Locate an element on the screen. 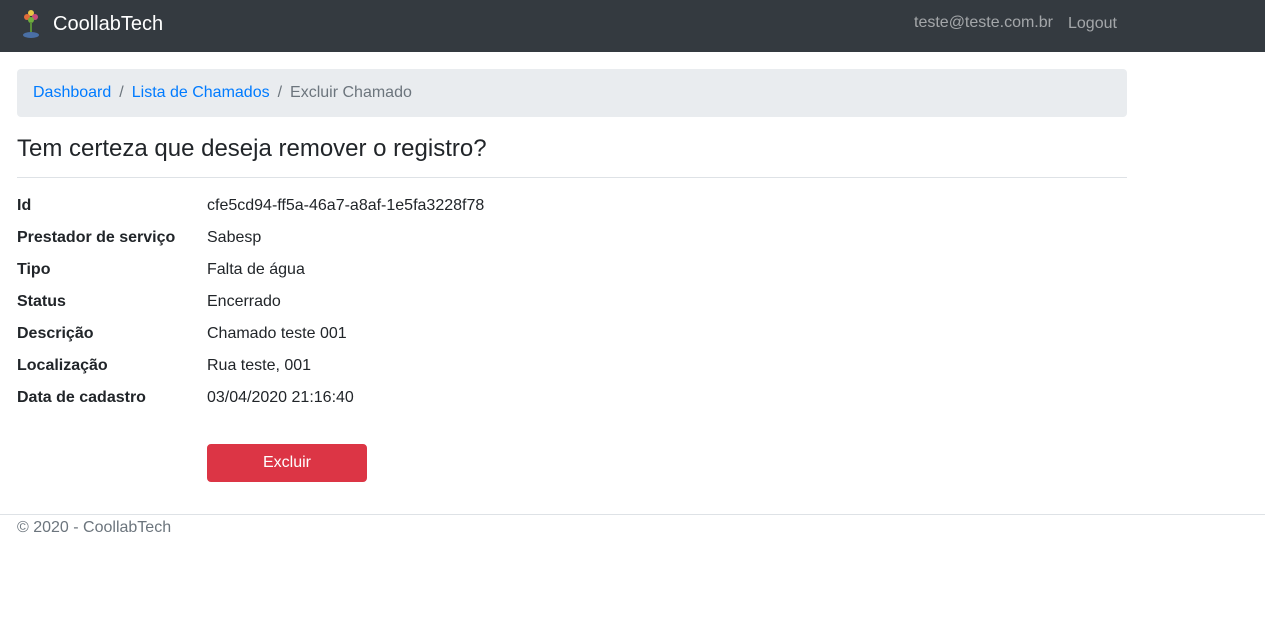 The width and height of the screenshot is (1265, 633). title-divider is located at coordinates (572, 177).